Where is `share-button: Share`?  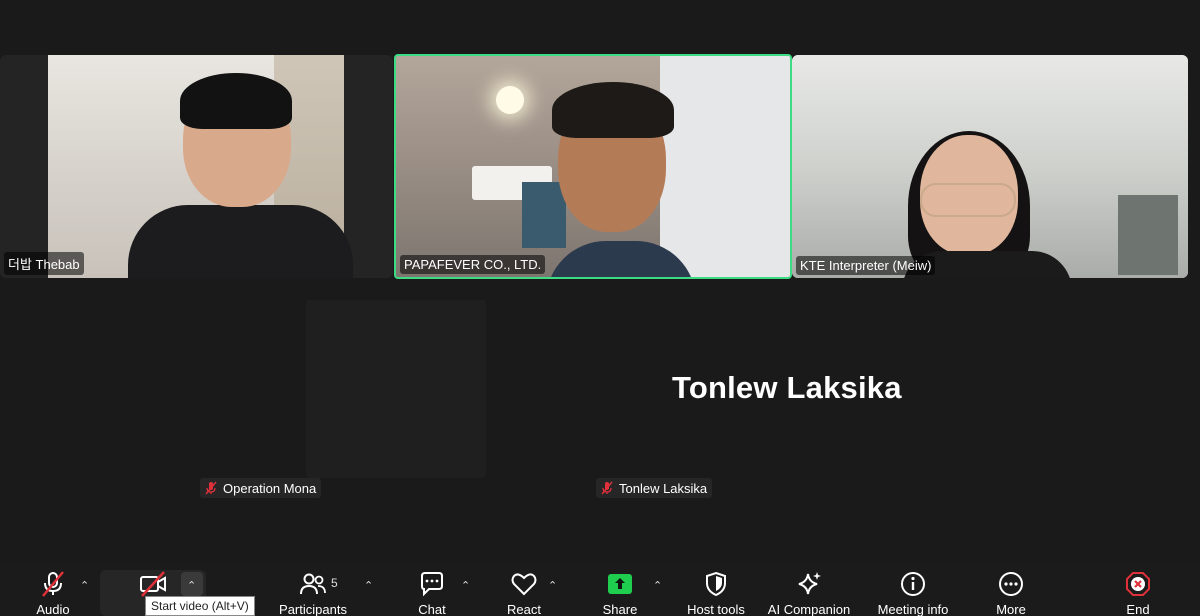
share-button: Share is located at coordinates (620, 593).